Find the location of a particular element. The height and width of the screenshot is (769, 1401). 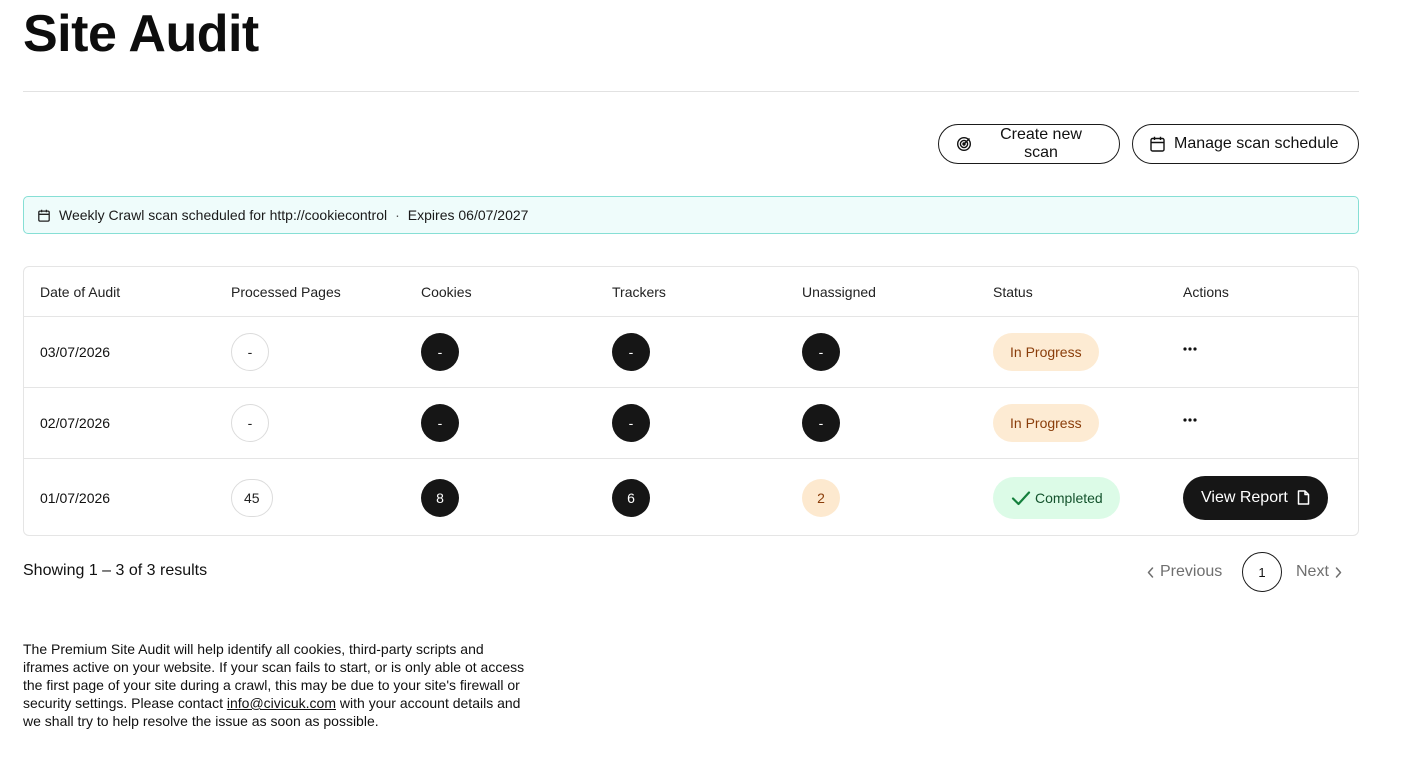

banner-expiry-text: Expires 06/07/2027 is located at coordinates (468, 215).